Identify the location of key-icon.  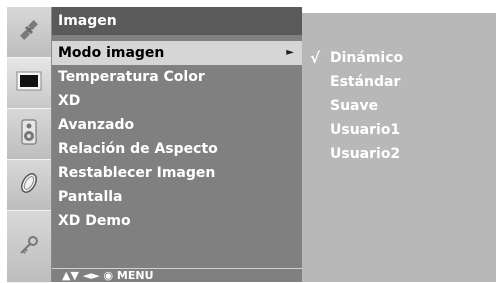
(29, 247).